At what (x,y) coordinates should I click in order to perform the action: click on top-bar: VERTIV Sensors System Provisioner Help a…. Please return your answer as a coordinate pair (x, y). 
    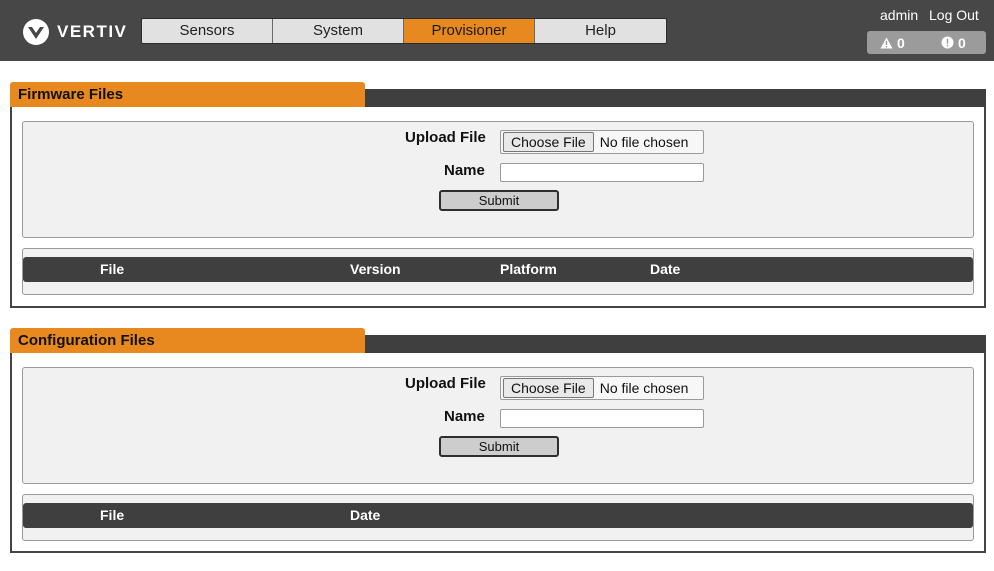
    Looking at the image, I should click on (497, 30).